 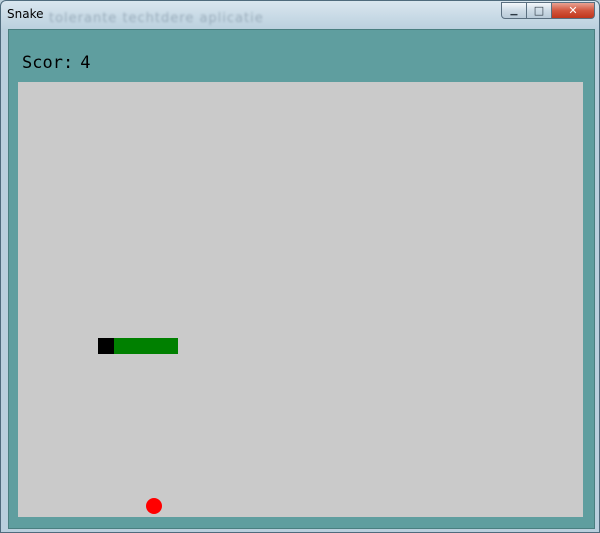 I want to click on minimize-button: ▁, so click(x=514, y=10).